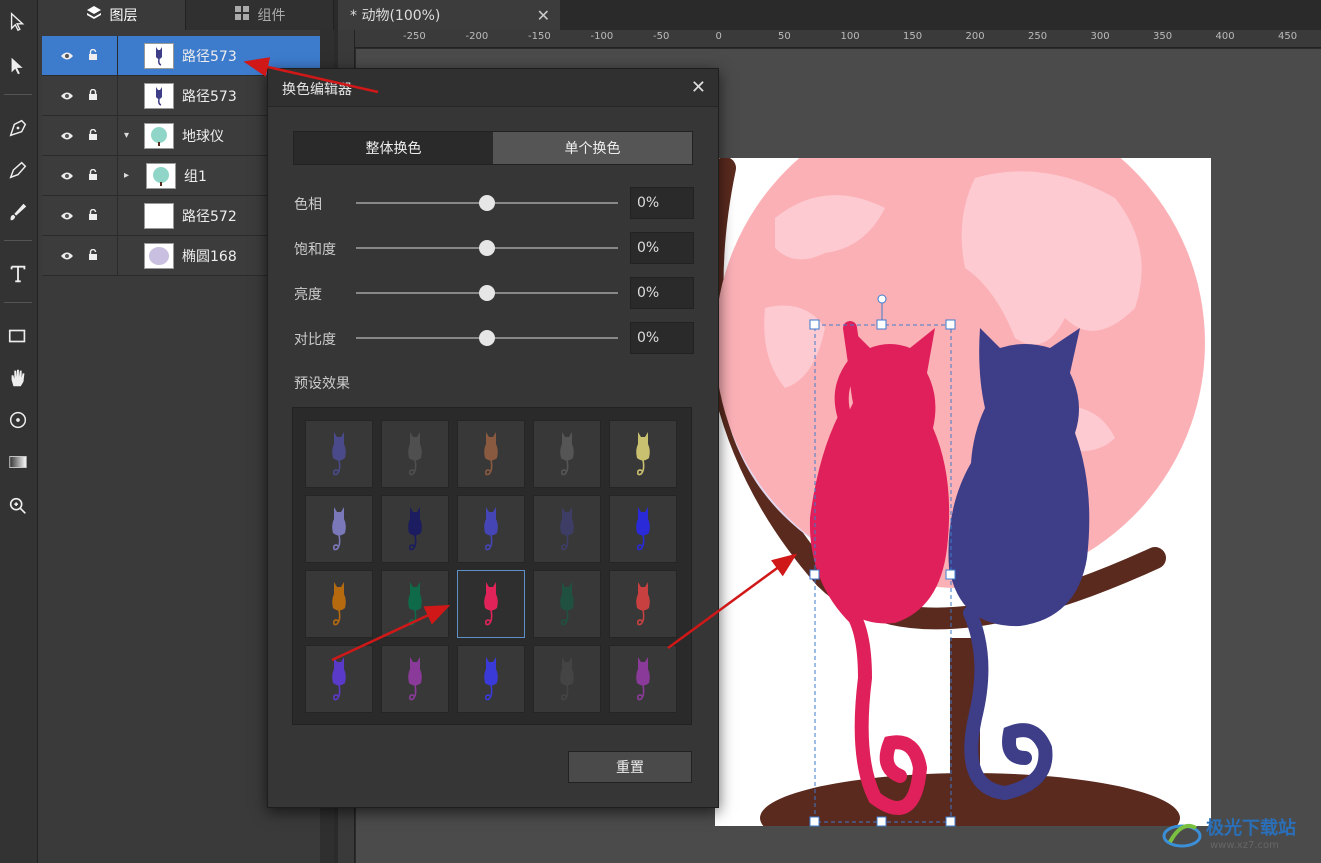 The width and height of the screenshot is (1321, 863). Describe the element at coordinates (592, 148) in the screenshot. I see `single-recolor-button: 单个换色` at that location.